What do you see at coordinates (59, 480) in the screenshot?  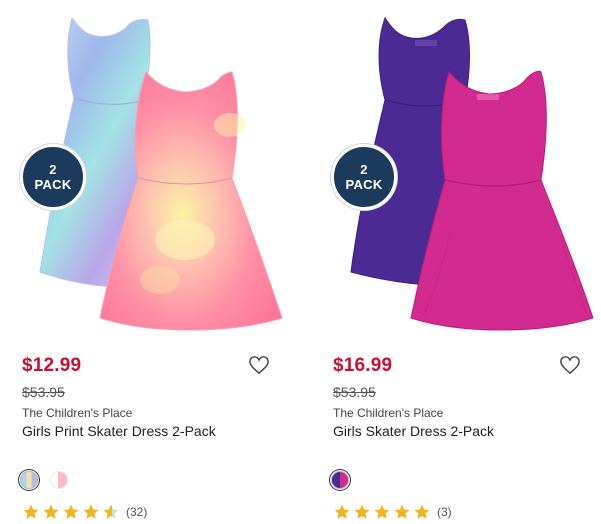 I see `color-swatch-pink-tie-dye` at bounding box center [59, 480].